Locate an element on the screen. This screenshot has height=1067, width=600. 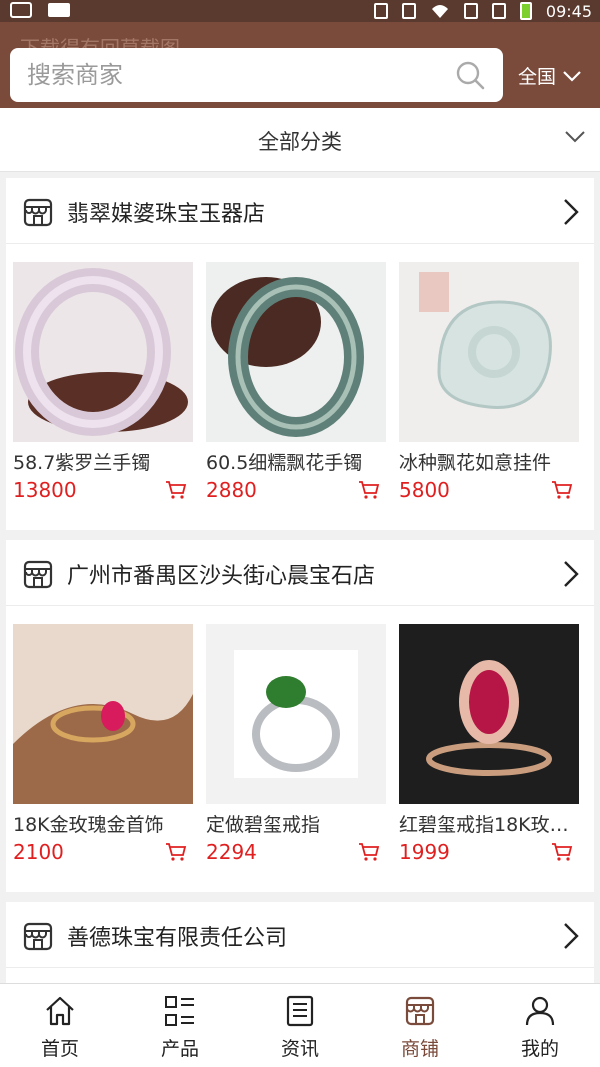
battery-icon is located at coordinates (525, 11).